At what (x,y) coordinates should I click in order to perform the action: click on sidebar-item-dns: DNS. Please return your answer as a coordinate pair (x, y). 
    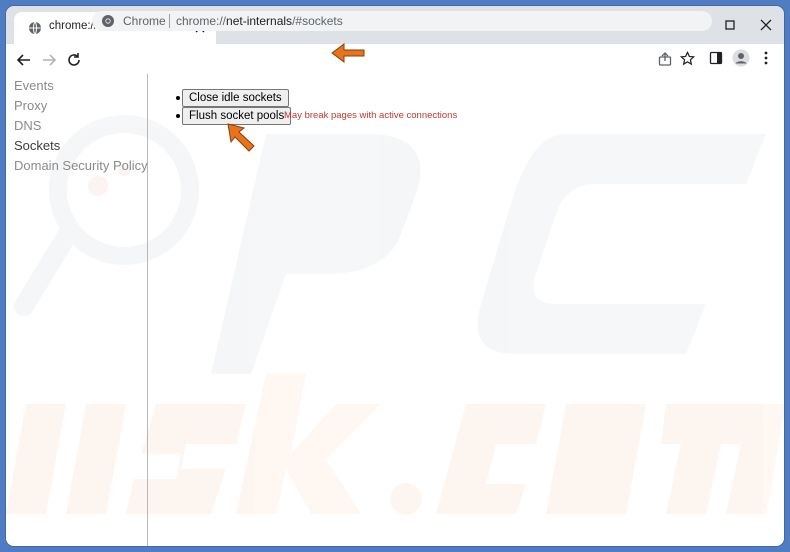
    Looking at the image, I should click on (27, 125).